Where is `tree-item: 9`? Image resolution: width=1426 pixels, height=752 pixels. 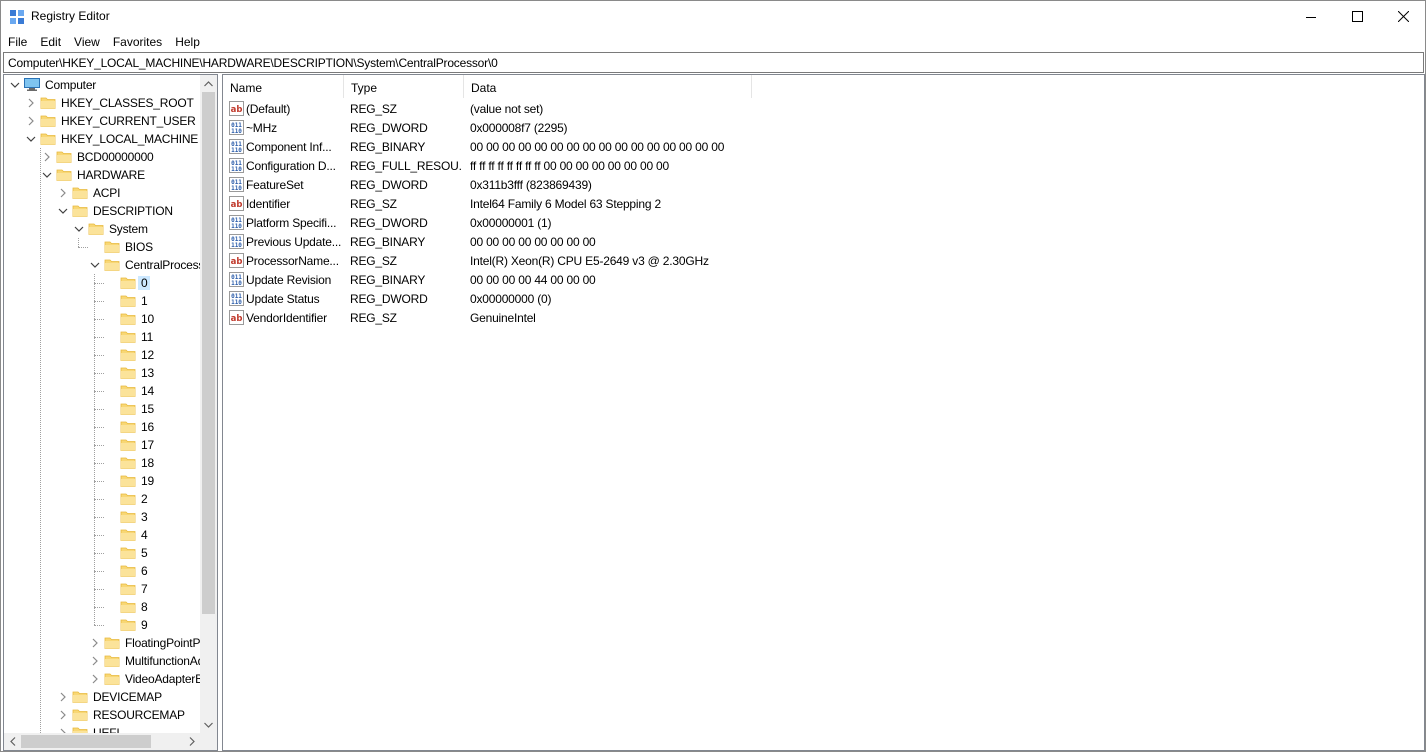
tree-item: 9 is located at coordinates (102, 625).